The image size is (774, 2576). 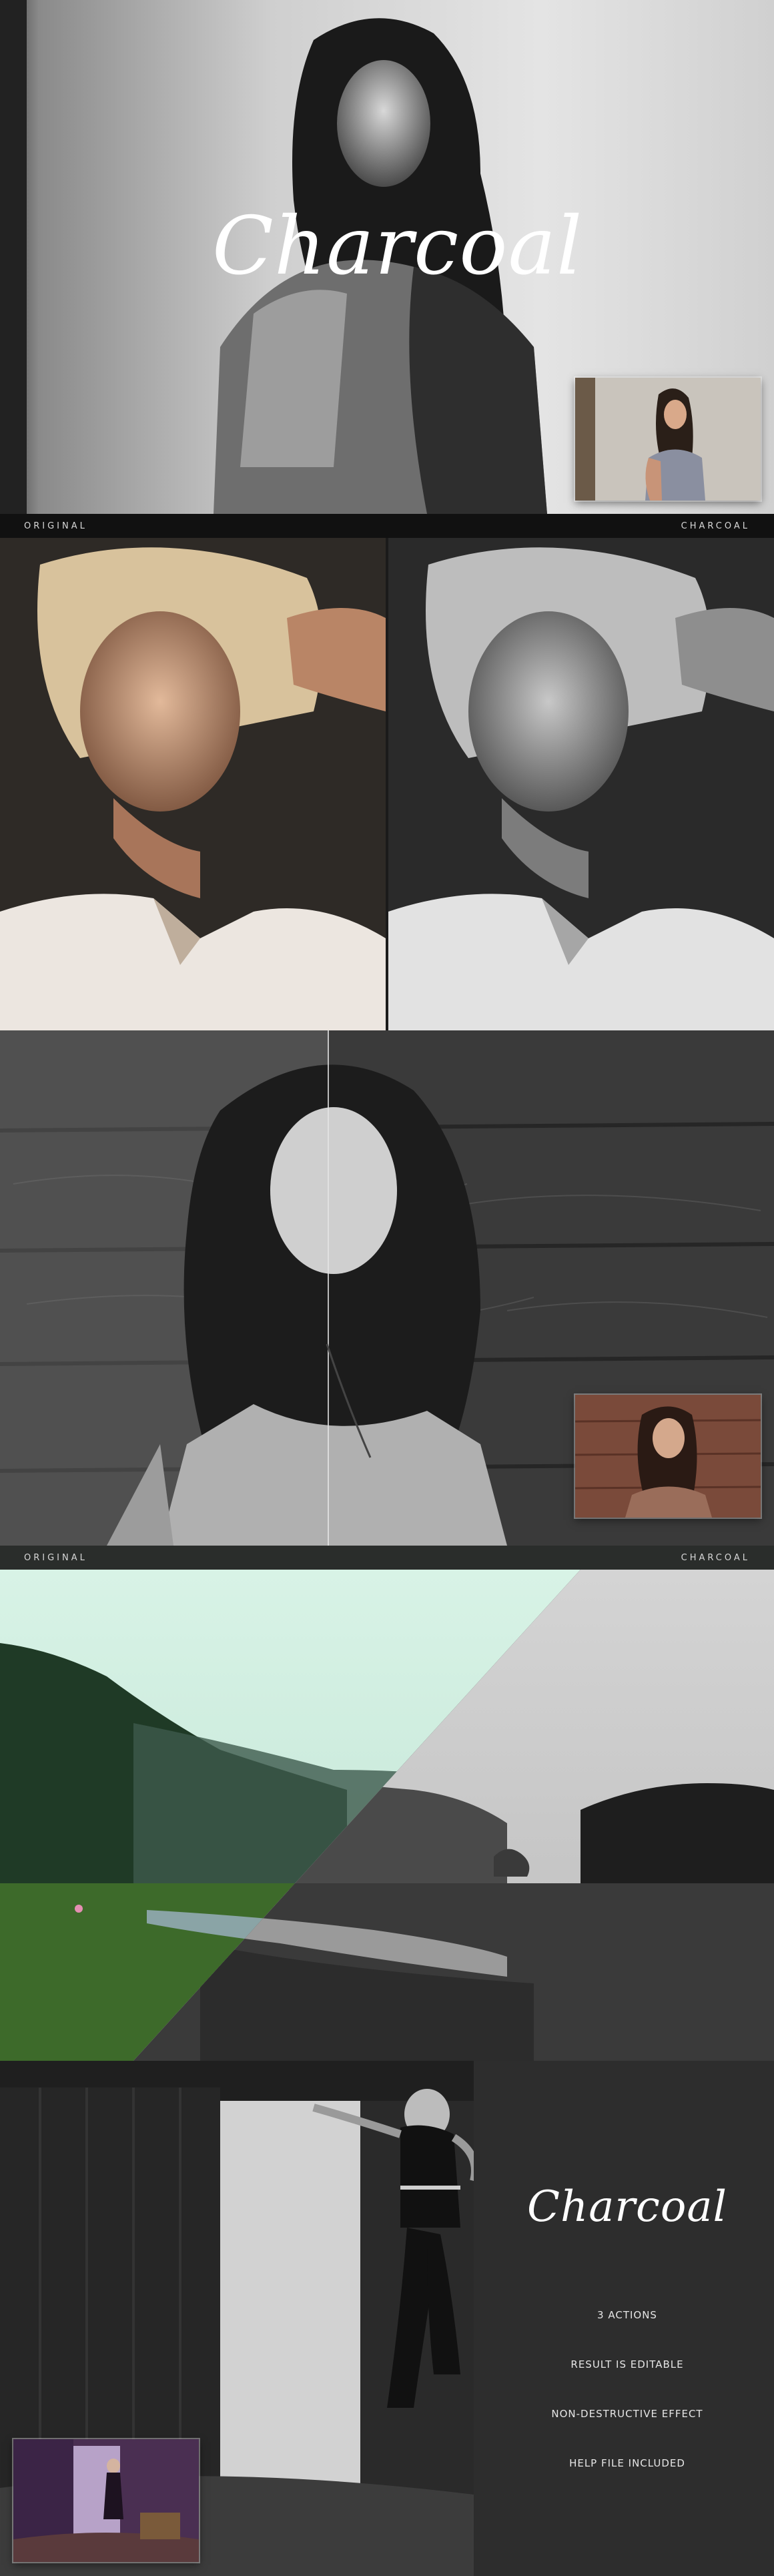 I want to click on feature-item-non-destructive: NON-DESTRUCTIVE EFFECT, so click(x=627, y=2414).